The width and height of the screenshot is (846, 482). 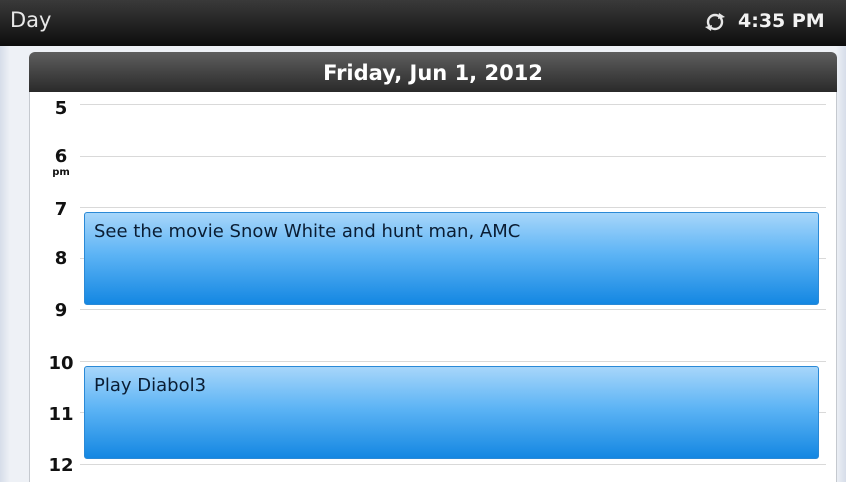 I want to click on hour-label: 10, so click(x=61, y=363).